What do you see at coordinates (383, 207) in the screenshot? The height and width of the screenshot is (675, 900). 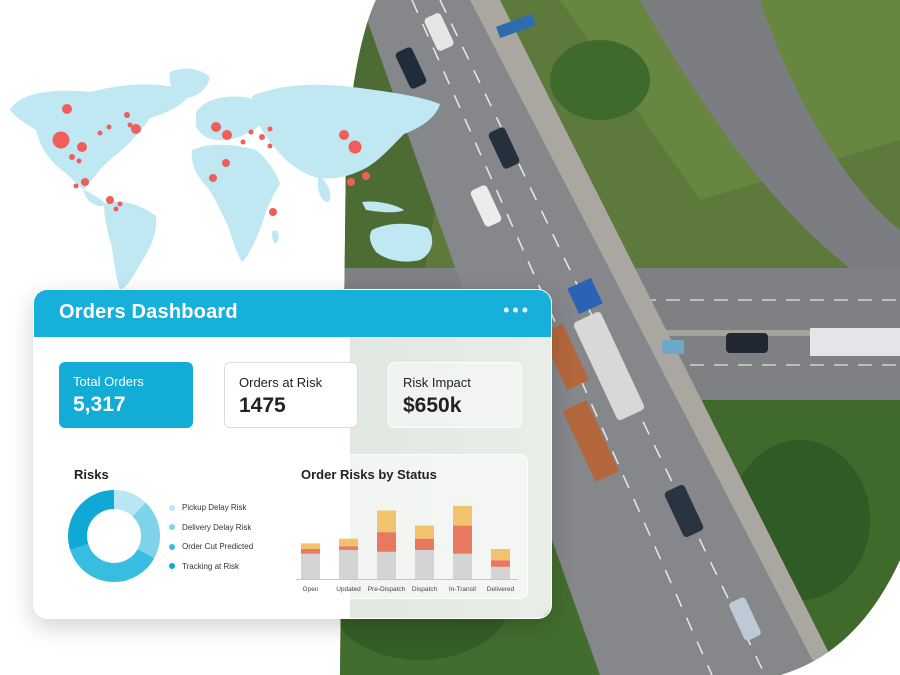 I see `map-indonesia` at bounding box center [383, 207].